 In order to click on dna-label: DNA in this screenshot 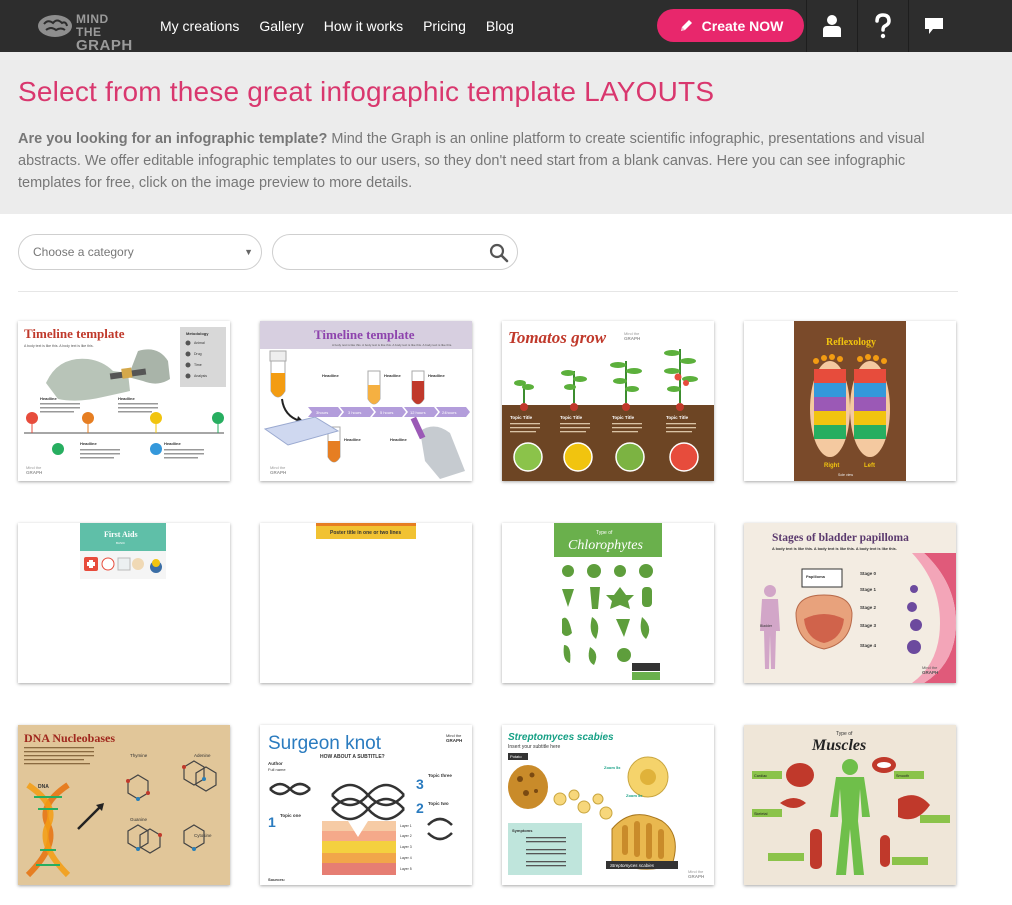, I will do `click(43, 787)`.